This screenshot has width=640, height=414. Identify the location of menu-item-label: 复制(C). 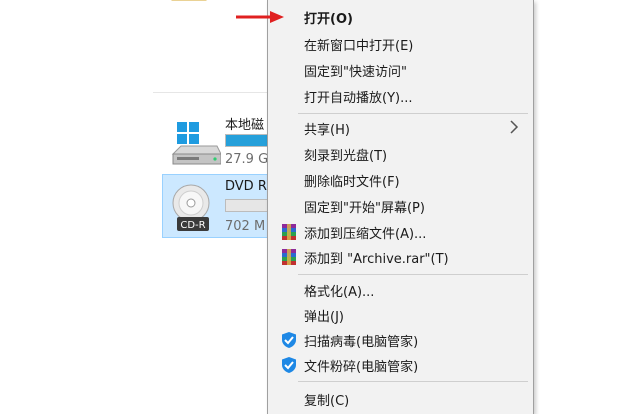
(327, 401).